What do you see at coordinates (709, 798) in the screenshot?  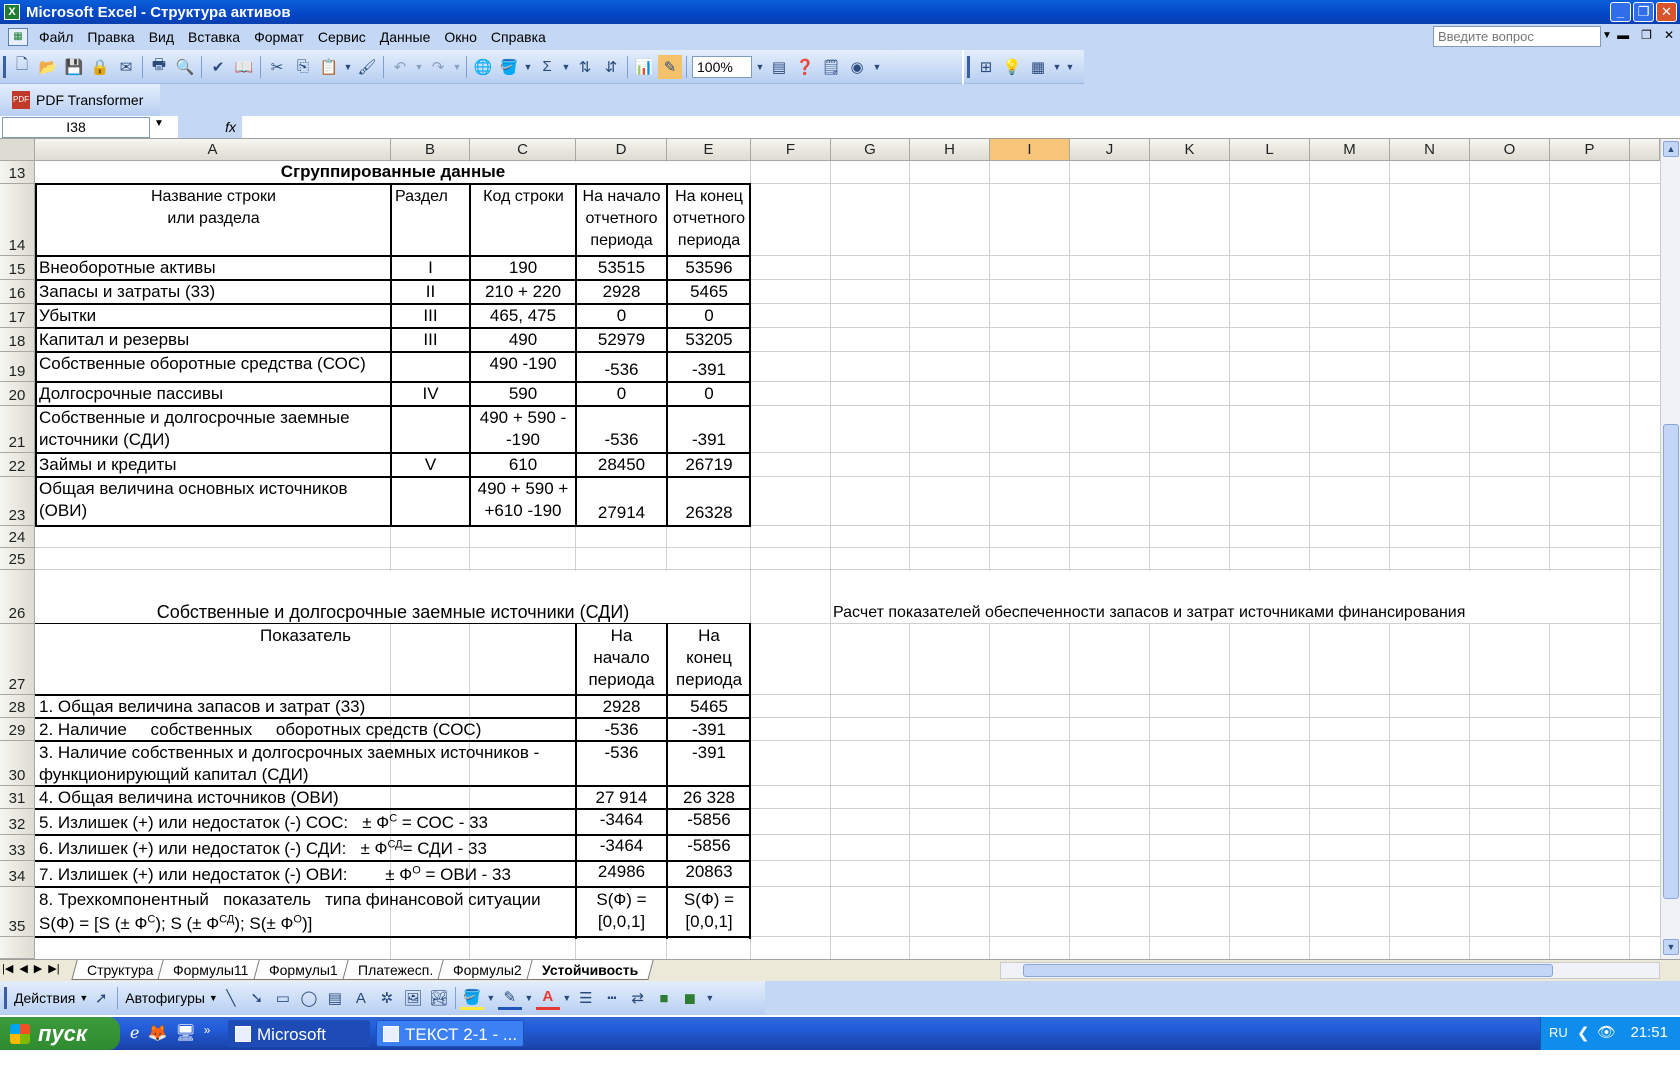 I see `t2-r31-end: 26 328` at bounding box center [709, 798].